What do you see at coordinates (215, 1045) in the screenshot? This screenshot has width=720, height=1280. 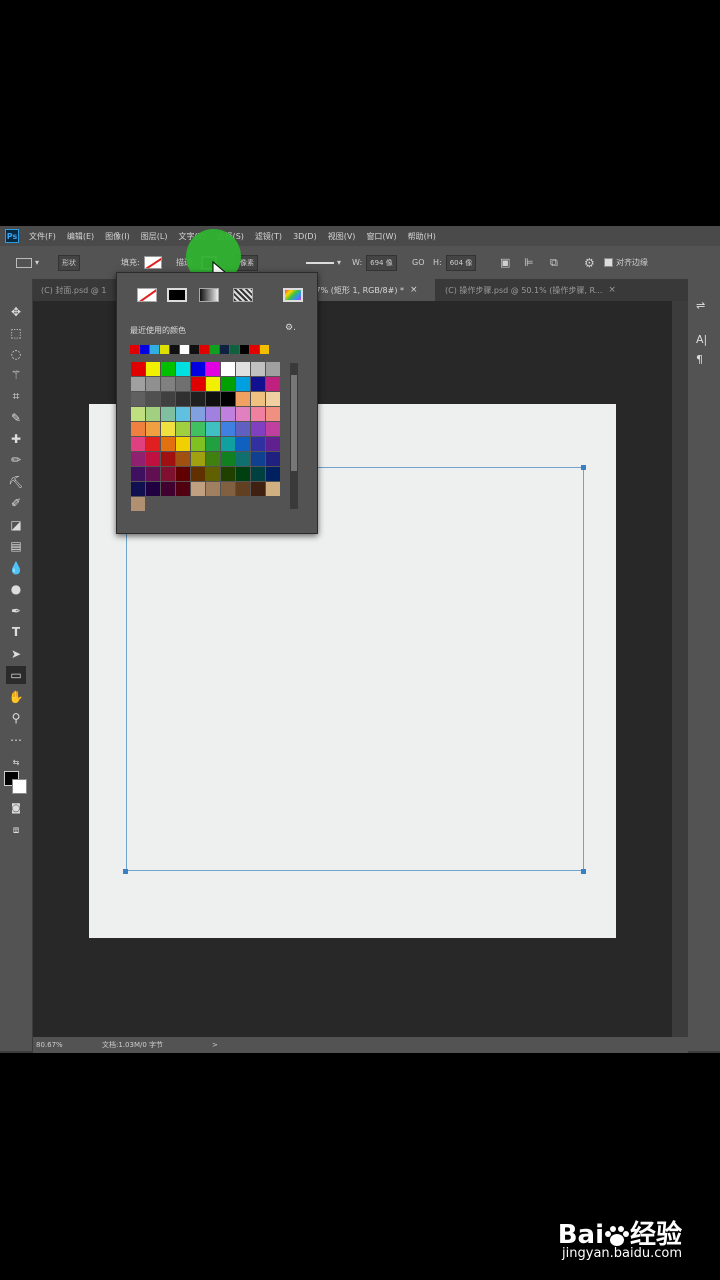 I see `status-menu-arrow: >` at bounding box center [215, 1045].